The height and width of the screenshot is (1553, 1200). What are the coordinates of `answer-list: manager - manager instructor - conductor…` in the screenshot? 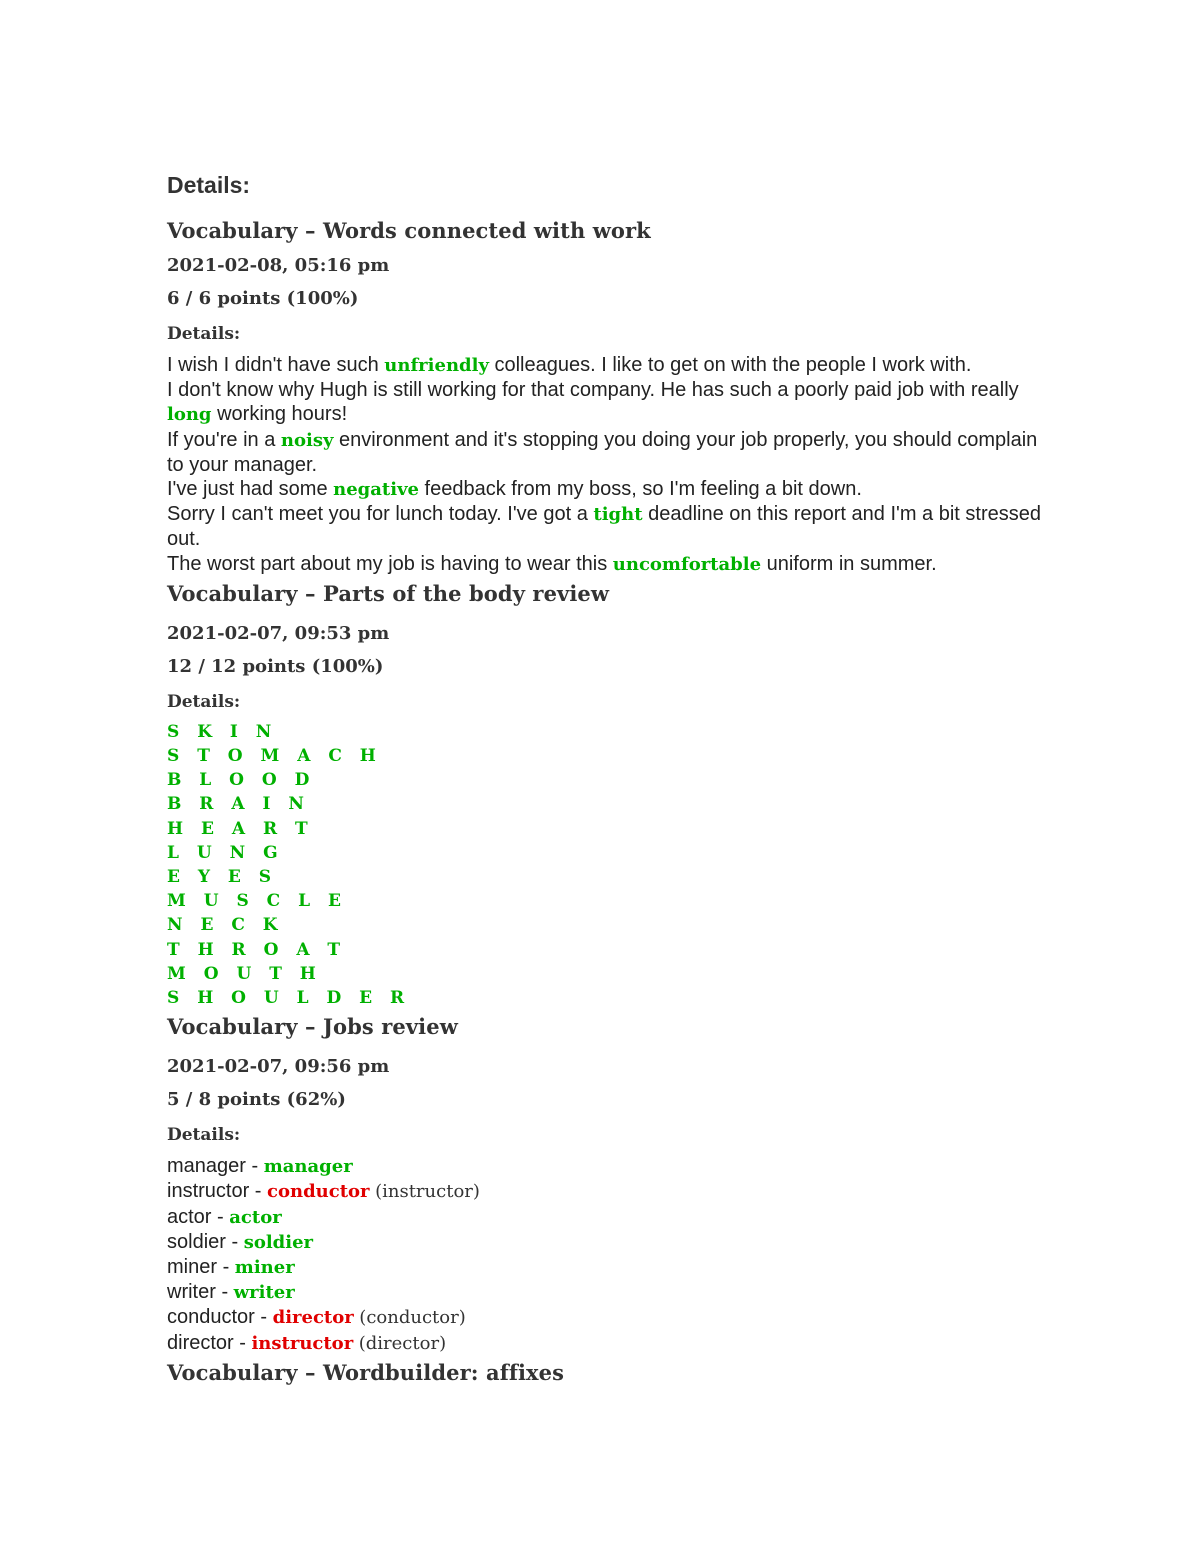 It's located at (607, 1255).